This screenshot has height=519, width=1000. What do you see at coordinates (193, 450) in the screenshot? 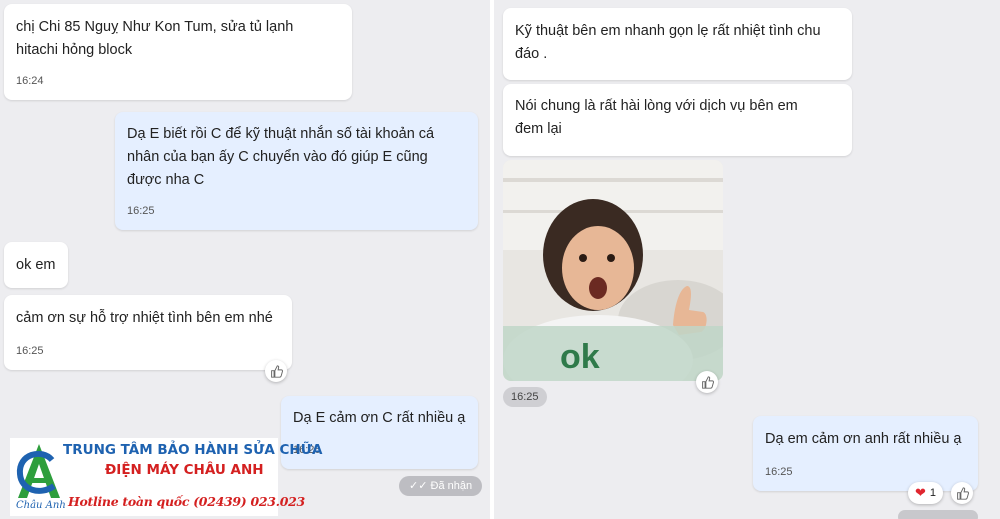
I see `banner-title-line1: TRUNG TÂM BẢO HÀNH SỬA CHỮA` at bounding box center [193, 450].